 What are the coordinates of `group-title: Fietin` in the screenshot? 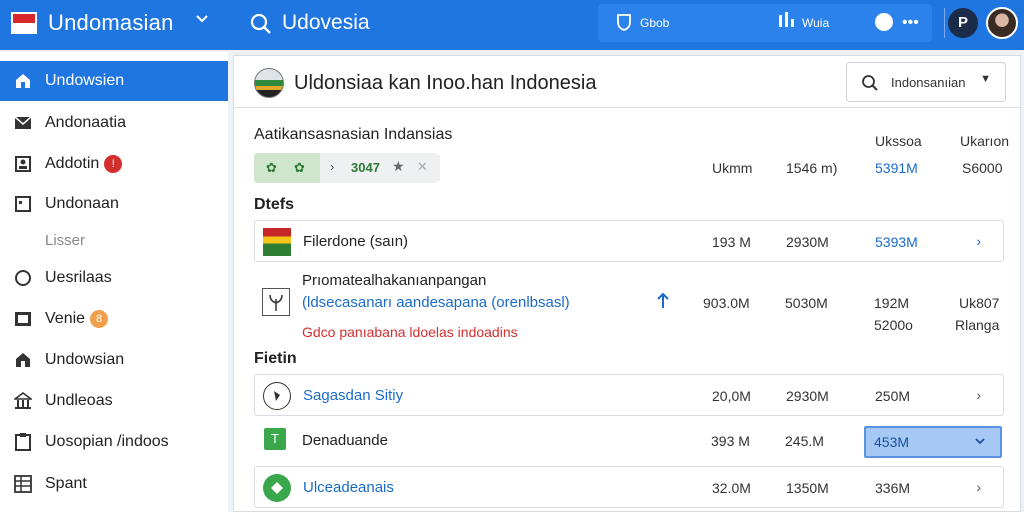 It's located at (275, 358).